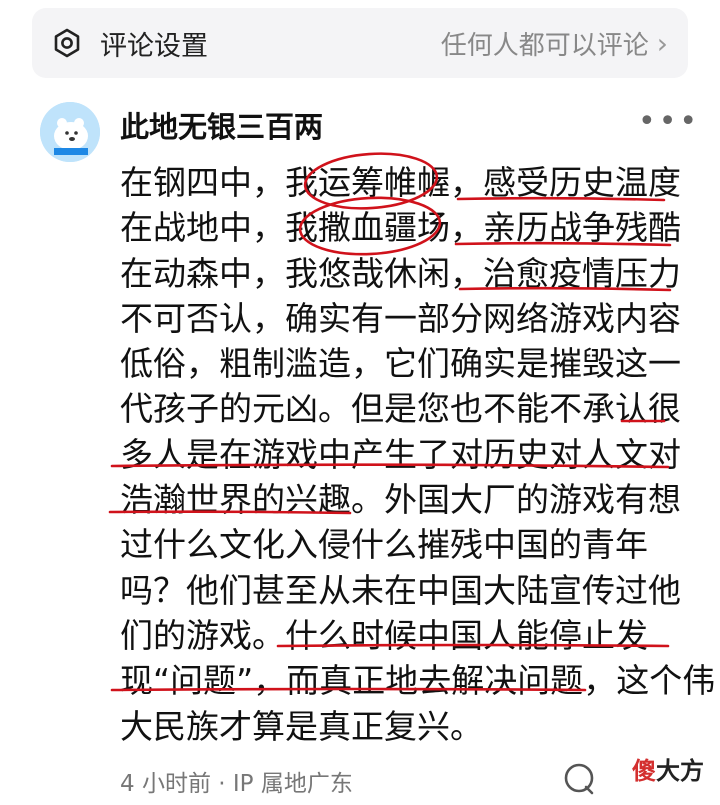 The height and width of the screenshot is (805, 720). I want to click on comment-settings-bar: 评论设置 任何人都可以评论 ›, so click(360, 43).